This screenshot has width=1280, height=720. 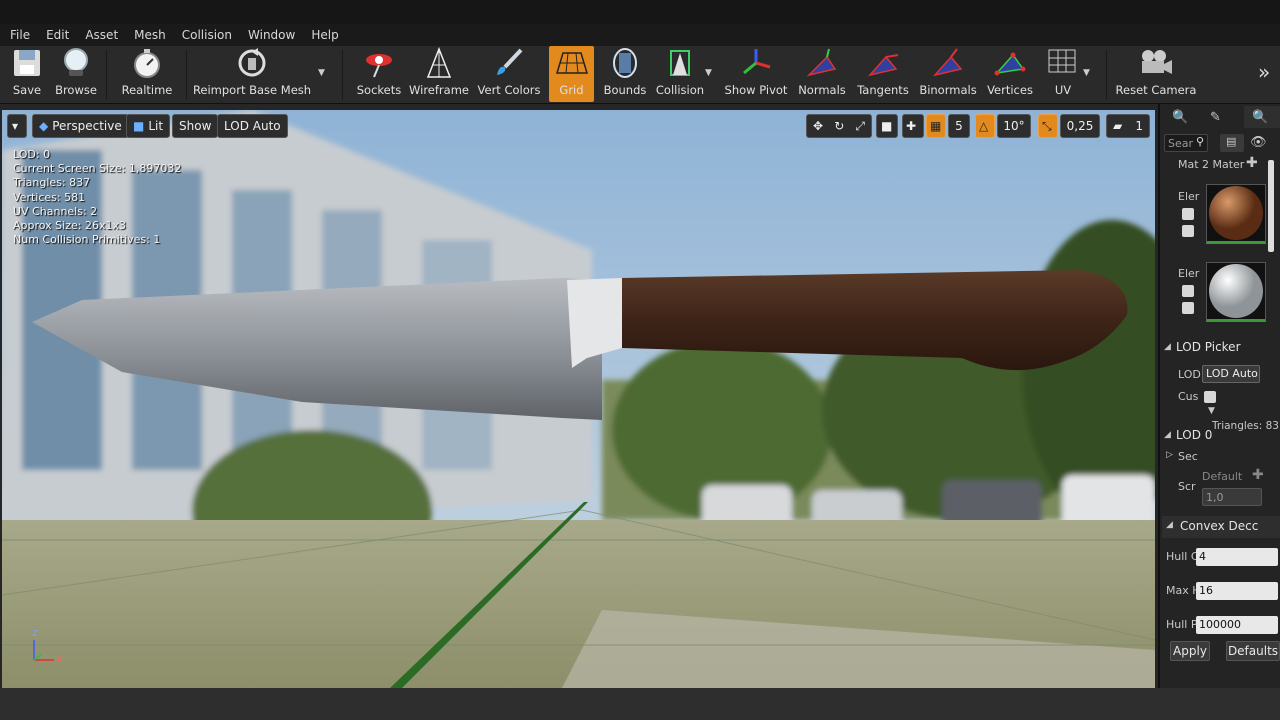 I want to click on rotate-icon: ↻, so click(x=839, y=126).